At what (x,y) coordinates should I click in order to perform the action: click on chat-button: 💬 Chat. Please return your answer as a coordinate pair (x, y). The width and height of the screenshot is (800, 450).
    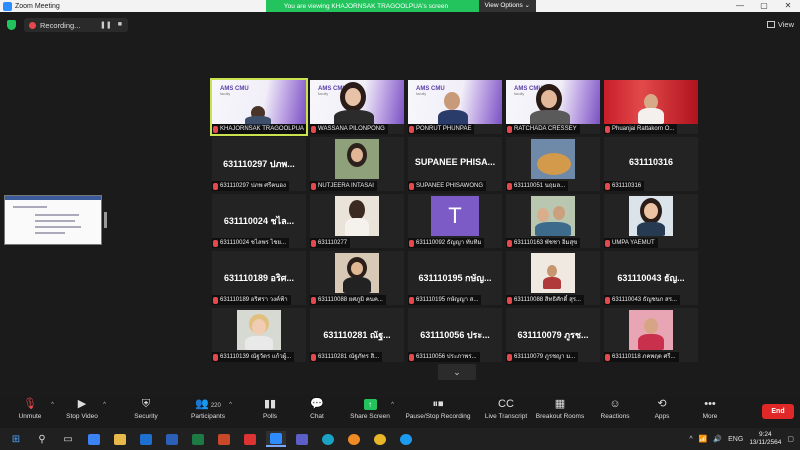
    Looking at the image, I should click on (317, 409).